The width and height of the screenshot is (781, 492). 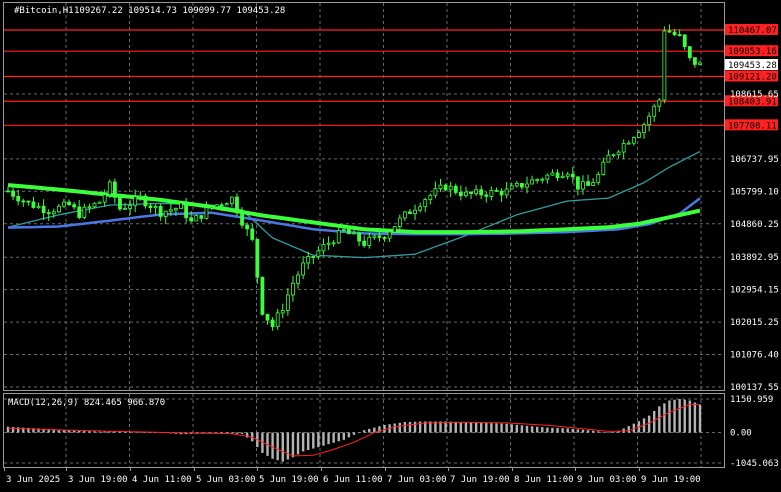 What do you see at coordinates (226, 480) in the screenshot?
I see `time-tick-label: 5 Jun 03:00` at bounding box center [226, 480].